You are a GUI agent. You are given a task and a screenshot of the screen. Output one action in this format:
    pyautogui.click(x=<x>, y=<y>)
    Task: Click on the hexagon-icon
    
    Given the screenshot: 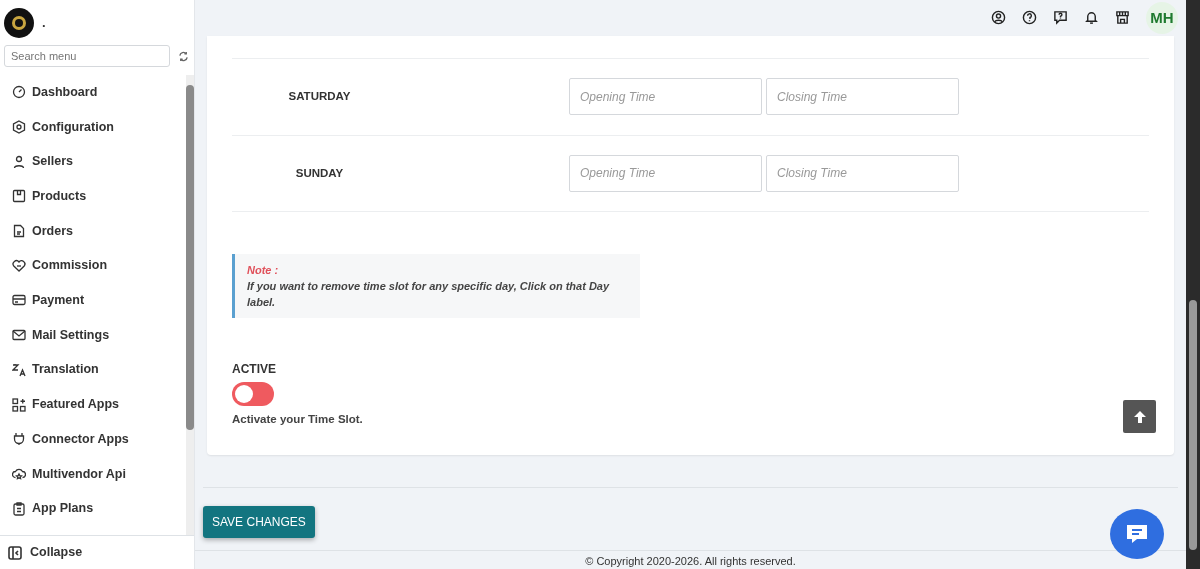 What is the action you would take?
    pyautogui.click(x=19, y=127)
    